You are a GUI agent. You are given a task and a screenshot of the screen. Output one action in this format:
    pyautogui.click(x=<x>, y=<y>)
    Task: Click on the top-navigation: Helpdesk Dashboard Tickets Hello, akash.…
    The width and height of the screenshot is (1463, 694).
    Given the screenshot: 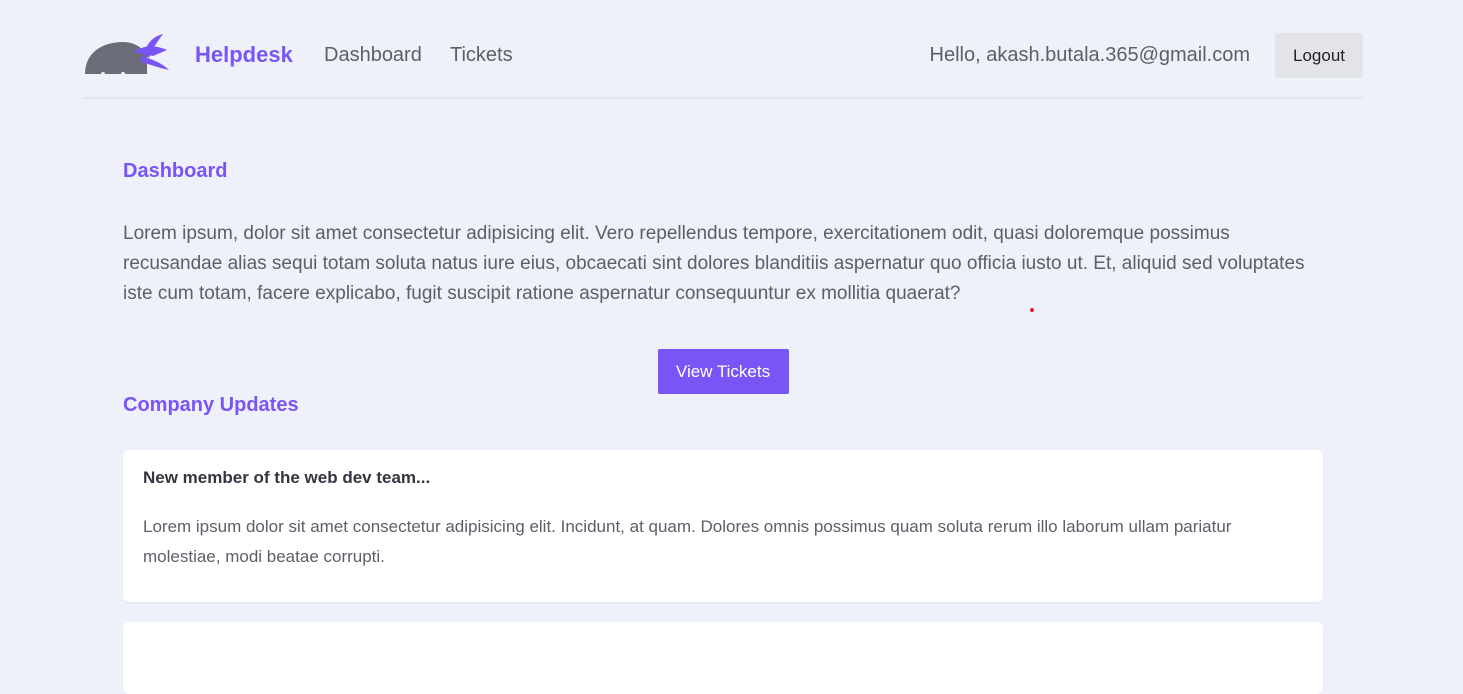 What is the action you would take?
    pyautogui.click(x=723, y=49)
    